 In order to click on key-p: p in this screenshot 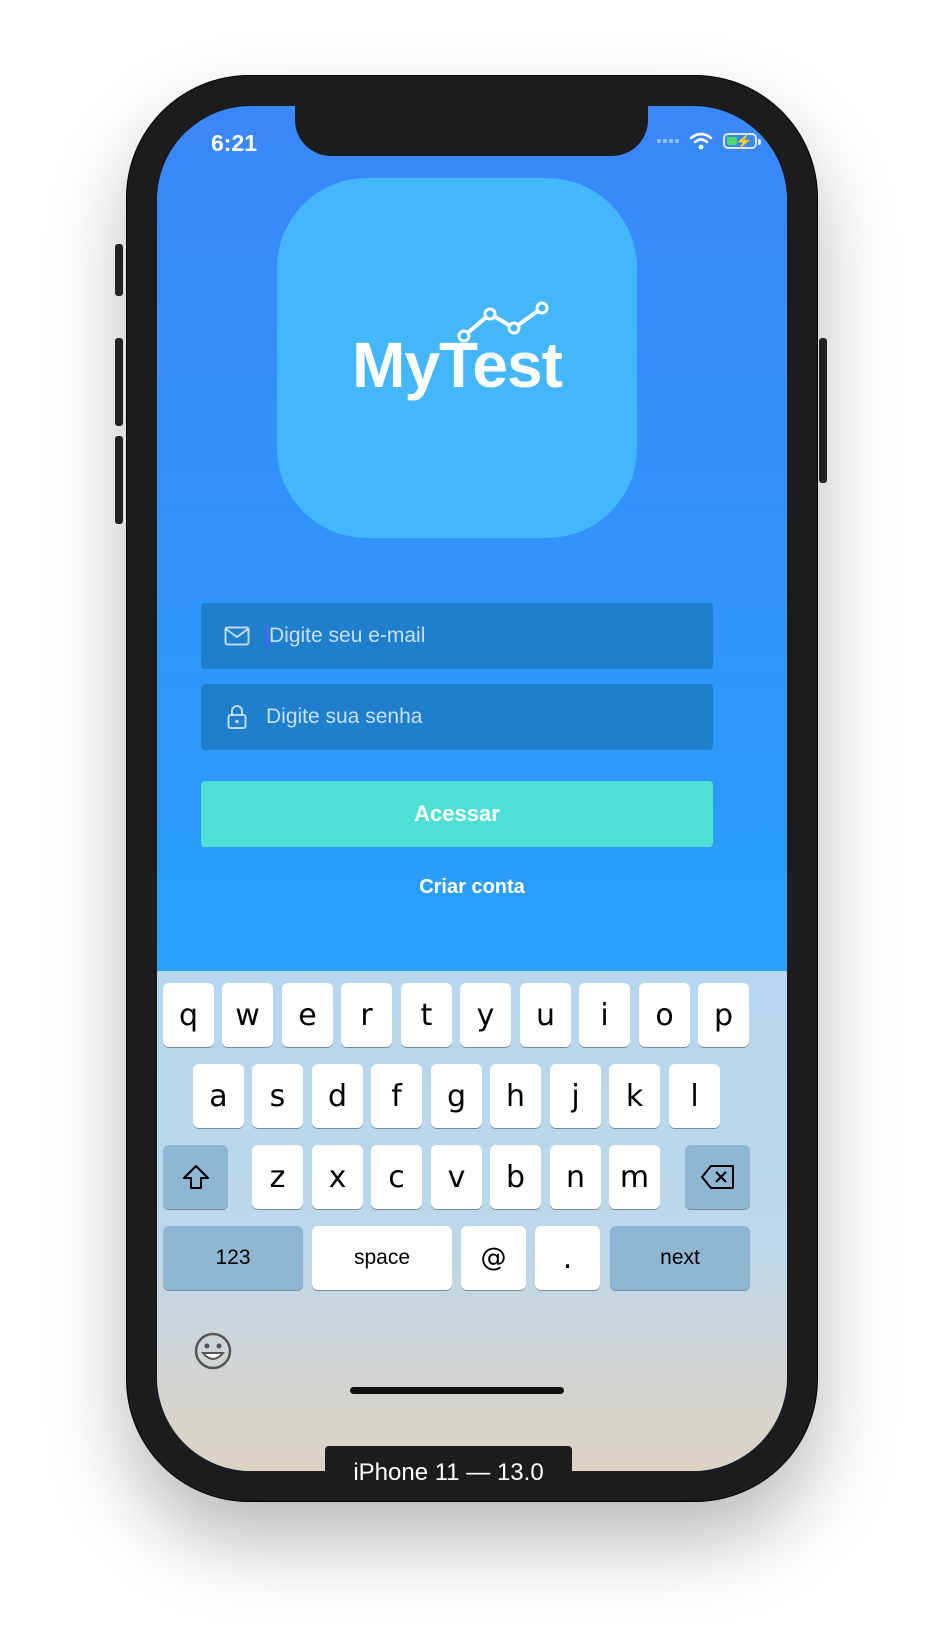, I will do `click(723, 1015)`.